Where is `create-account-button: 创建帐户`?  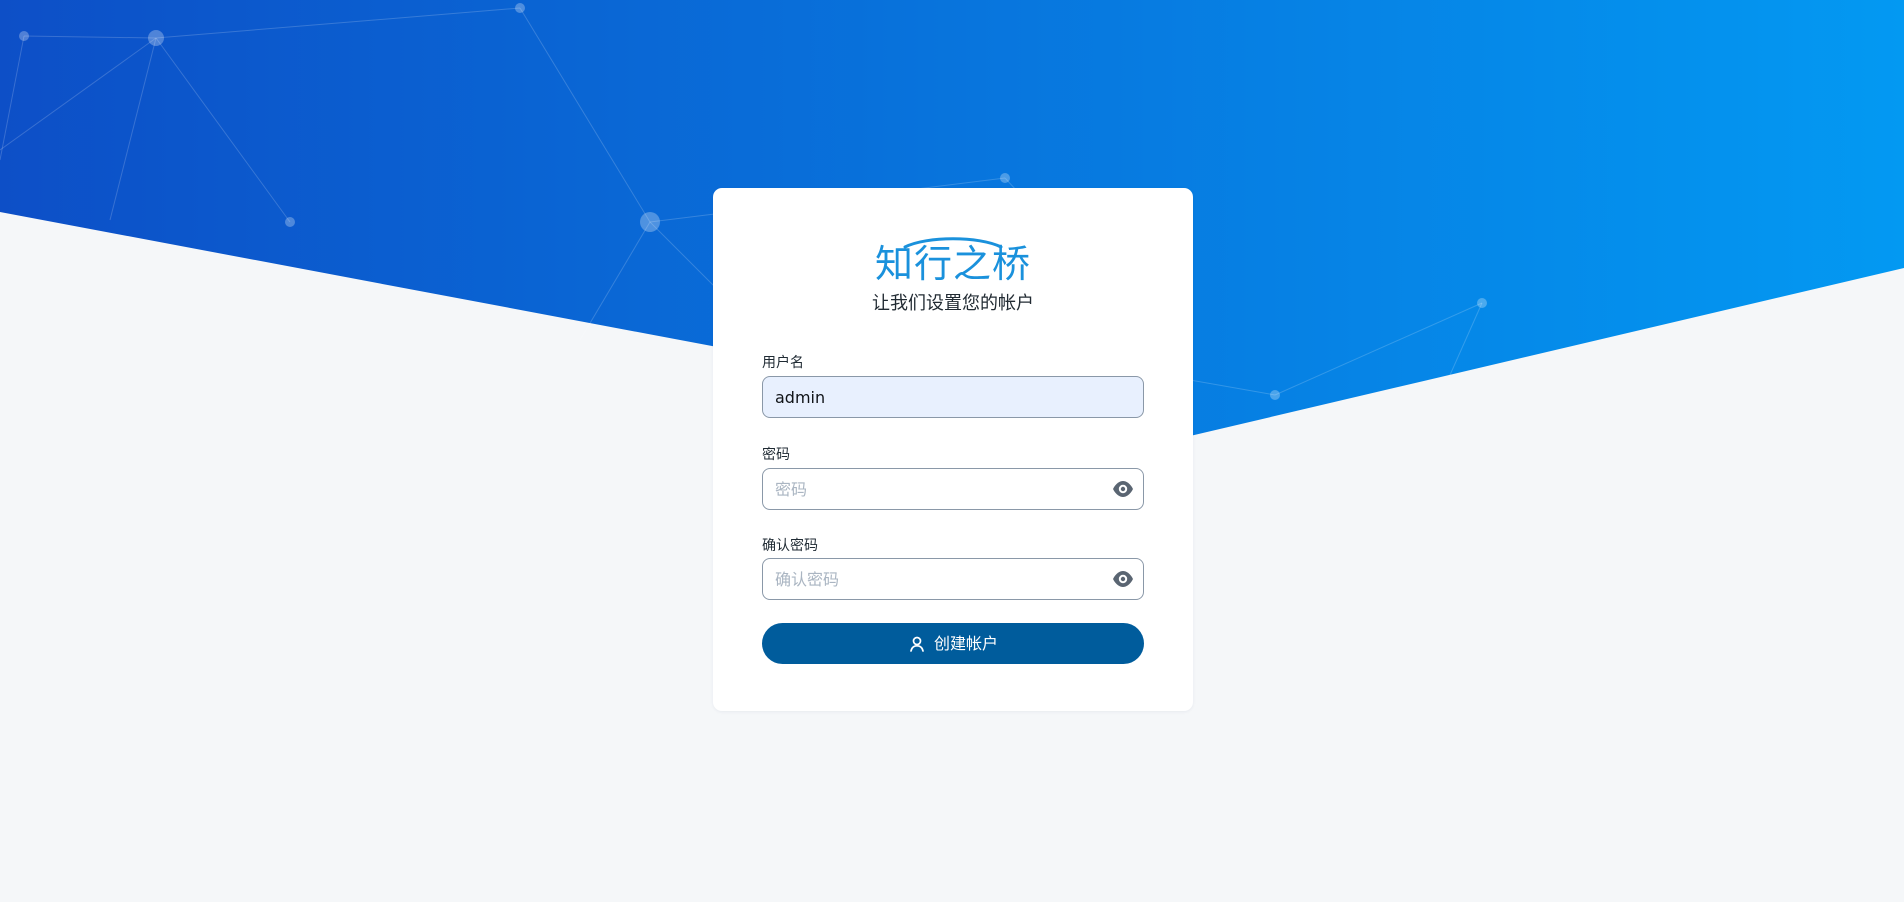
create-account-button: 创建帐户 is located at coordinates (953, 643).